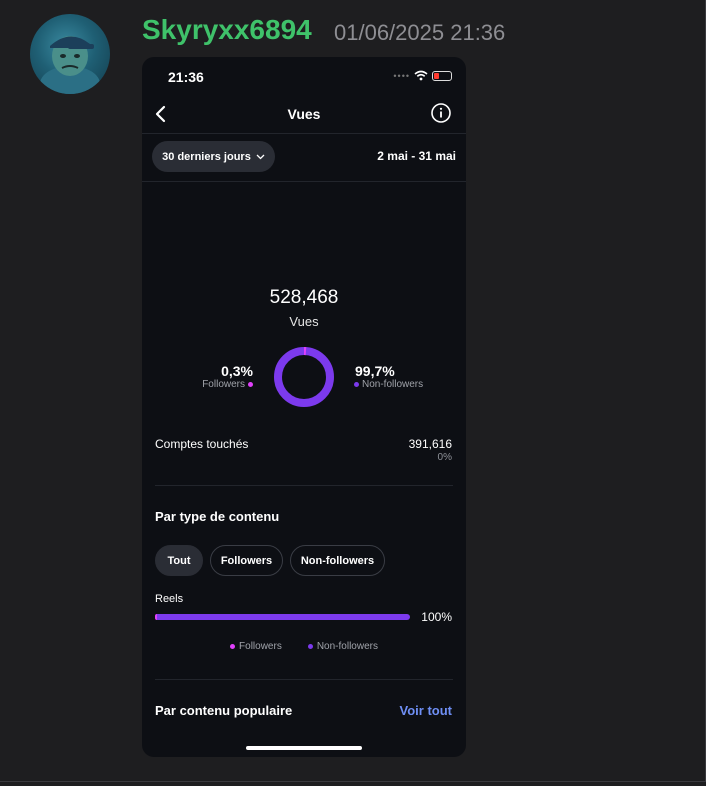  What do you see at coordinates (304, 748) in the screenshot?
I see `home-indicator` at bounding box center [304, 748].